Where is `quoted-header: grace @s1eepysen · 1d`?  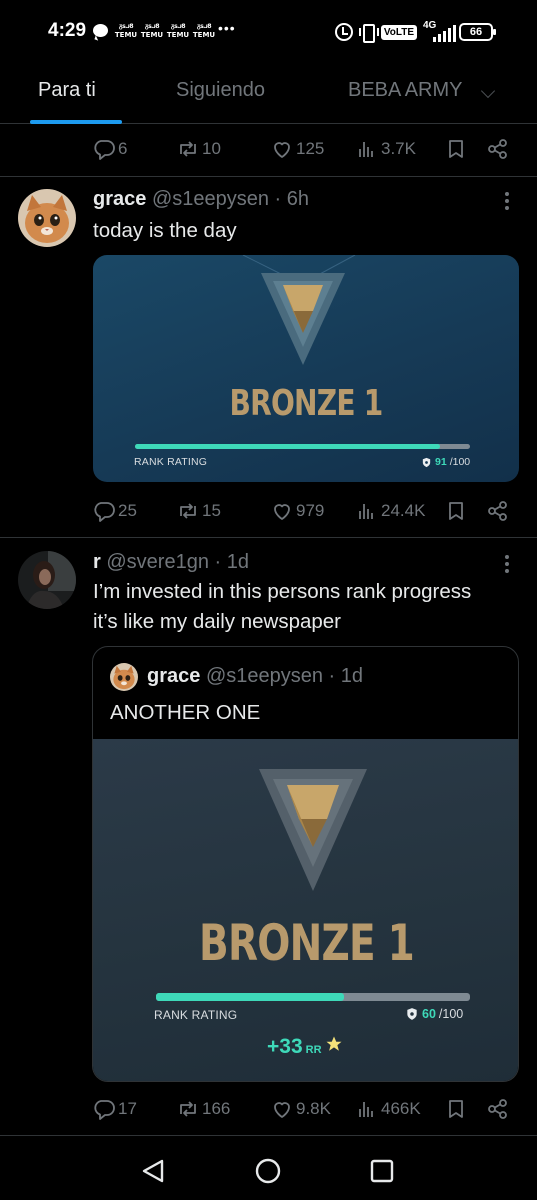 quoted-header: grace @s1eepysen · 1d is located at coordinates (255, 676).